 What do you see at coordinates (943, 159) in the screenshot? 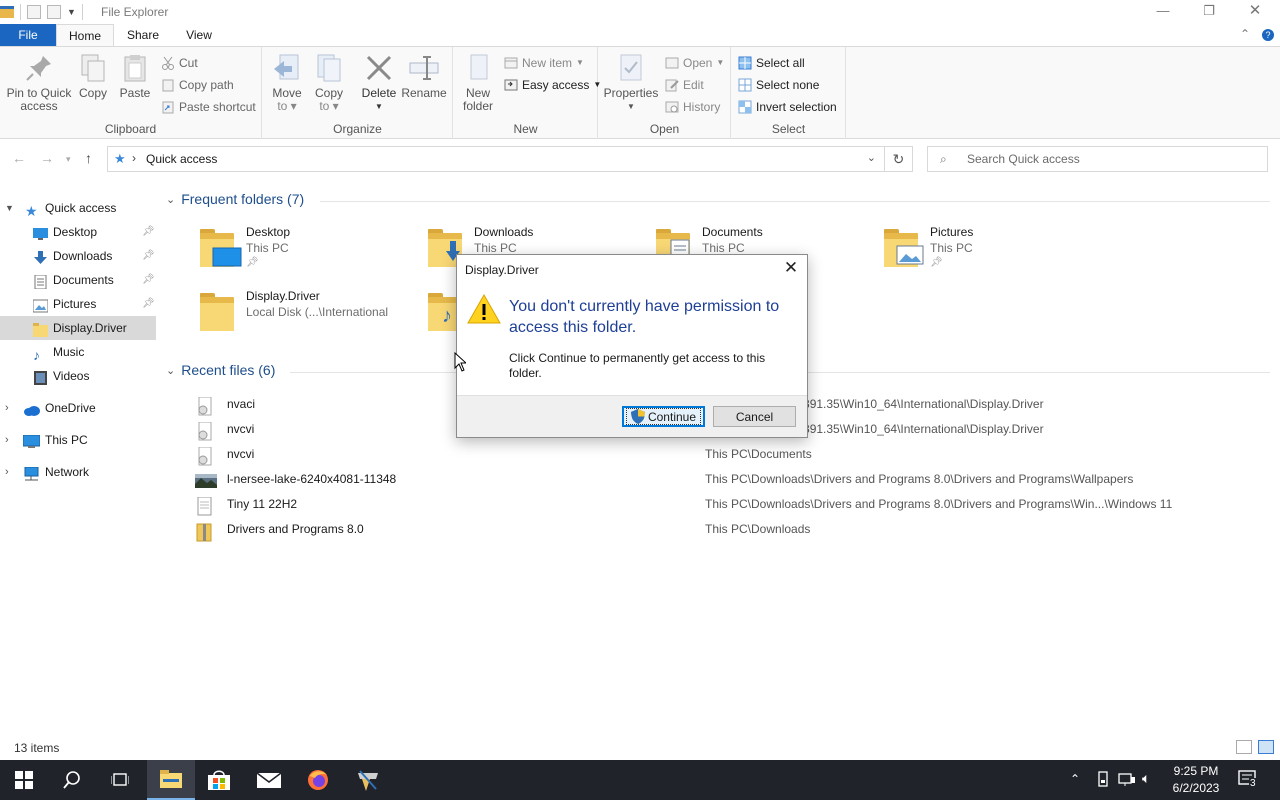
I see `search-icon: ⌕` at bounding box center [943, 159].